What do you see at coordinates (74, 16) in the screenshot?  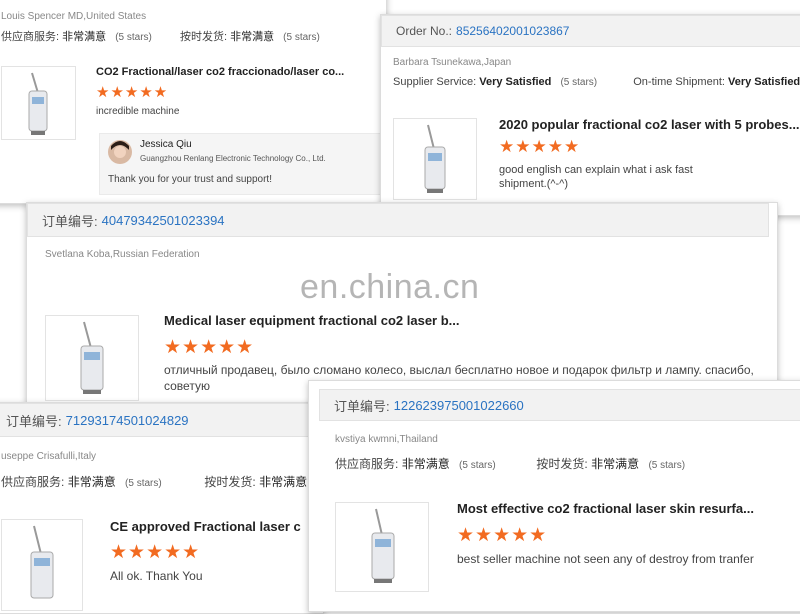 I see `buyer-name: Louis Spencer MD,United States` at bounding box center [74, 16].